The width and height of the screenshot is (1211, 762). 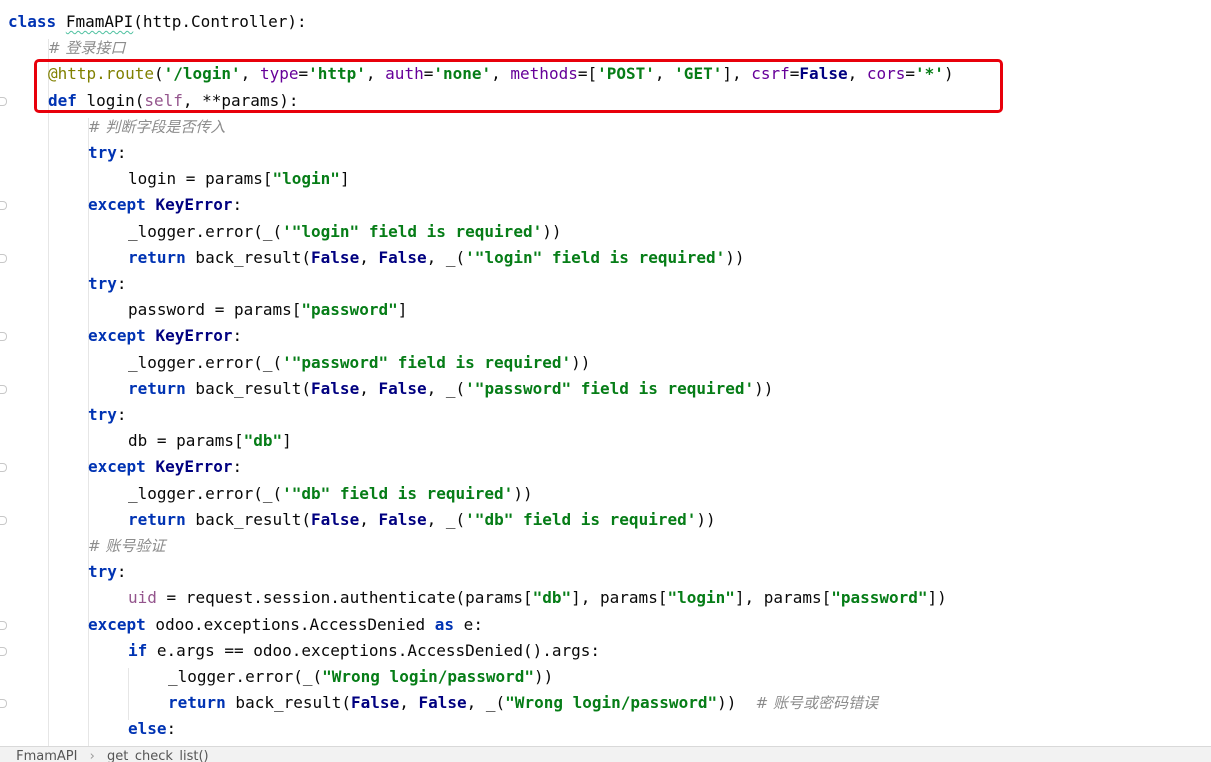 What do you see at coordinates (32, 21) in the screenshot?
I see `code-token: class` at bounding box center [32, 21].